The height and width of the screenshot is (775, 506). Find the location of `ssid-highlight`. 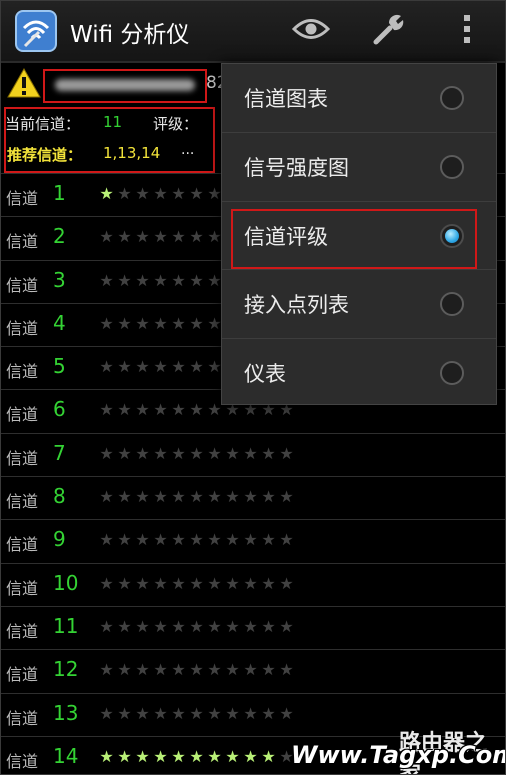

ssid-highlight is located at coordinates (125, 86).